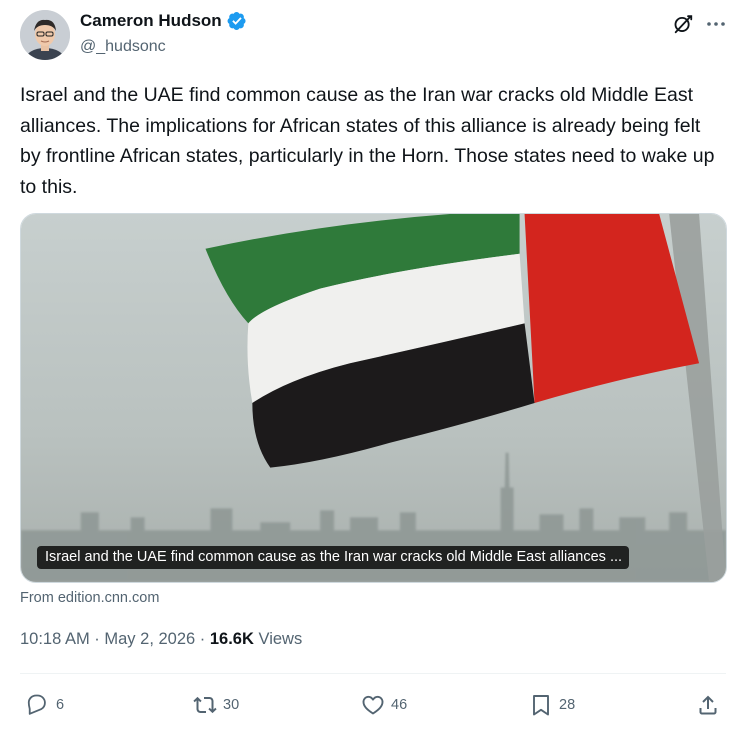  Describe the element at coordinates (716, 24) in the screenshot. I see `more-icon` at that location.